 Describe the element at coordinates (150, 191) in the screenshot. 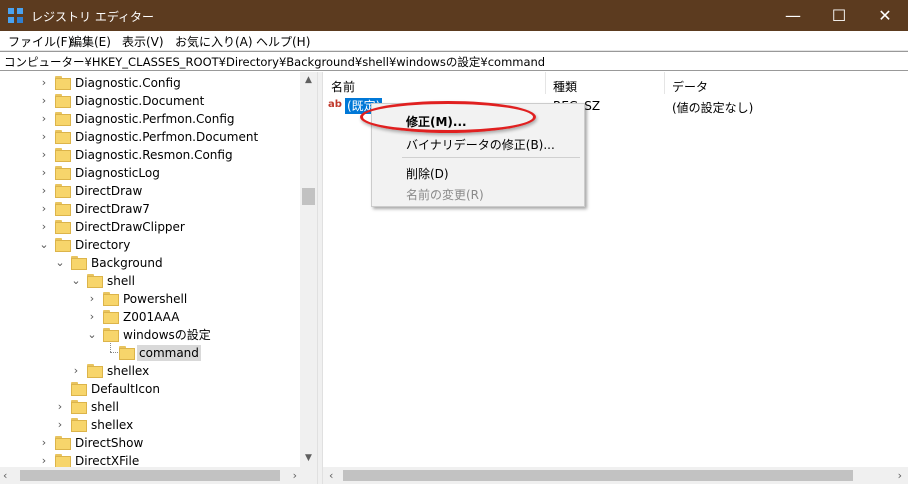

I see `tree-item: › DirectDraw` at that location.